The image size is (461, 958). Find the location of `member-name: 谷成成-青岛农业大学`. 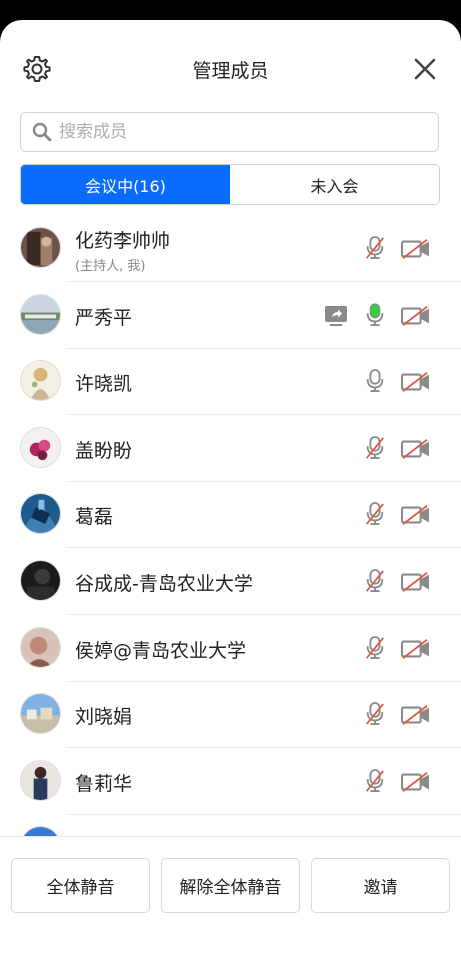

member-name: 谷成成-青岛农业大学 is located at coordinates (164, 584).